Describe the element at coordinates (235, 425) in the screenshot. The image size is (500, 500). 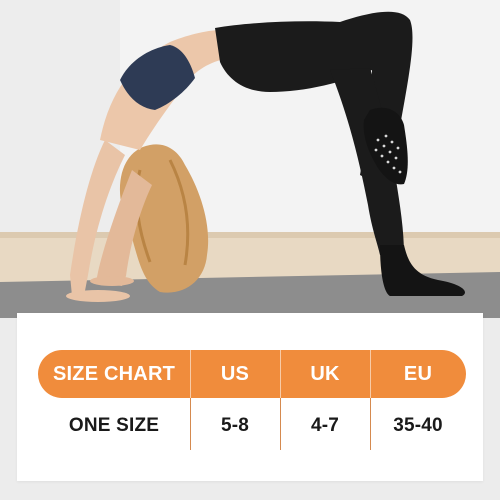
I see `cell-us-size: 5-8` at that location.